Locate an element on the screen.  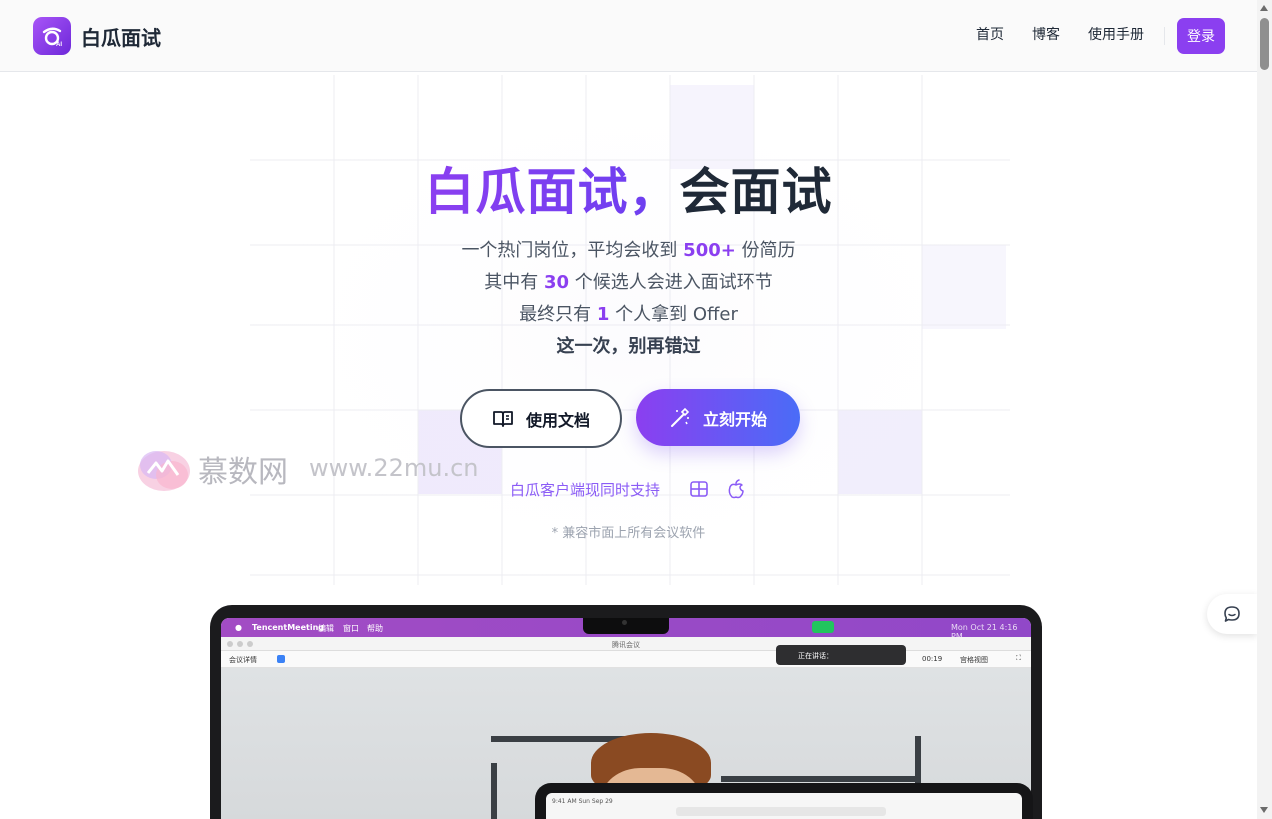
hero-line-1: 一个热门岗位，平均会收到 500+ 份简历 is located at coordinates (628, 250).